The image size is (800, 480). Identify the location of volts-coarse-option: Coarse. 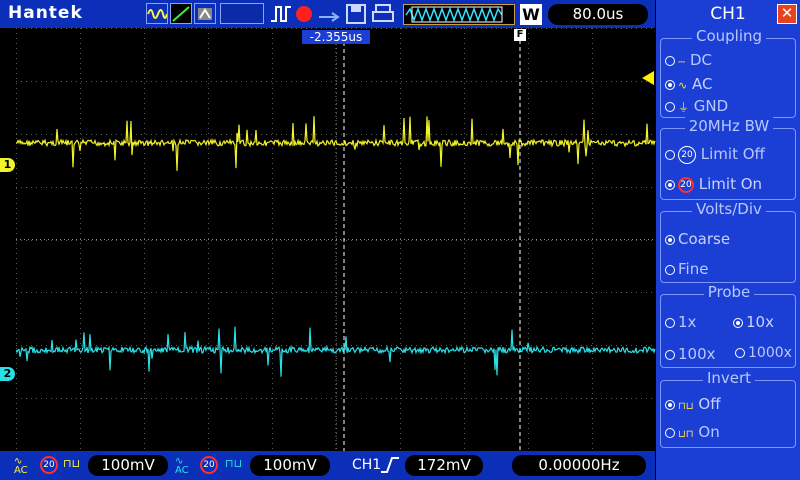
(697, 239).